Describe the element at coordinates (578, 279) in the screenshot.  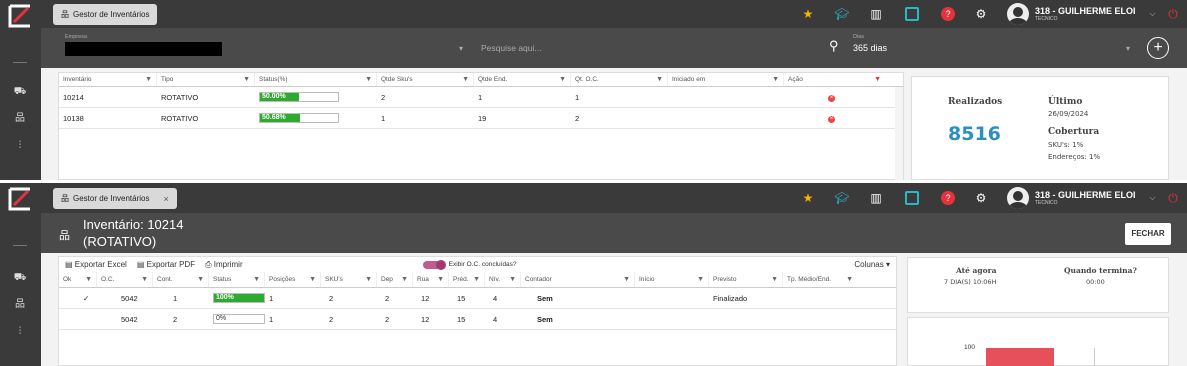
I see `col-contador: Contador ▼` at that location.